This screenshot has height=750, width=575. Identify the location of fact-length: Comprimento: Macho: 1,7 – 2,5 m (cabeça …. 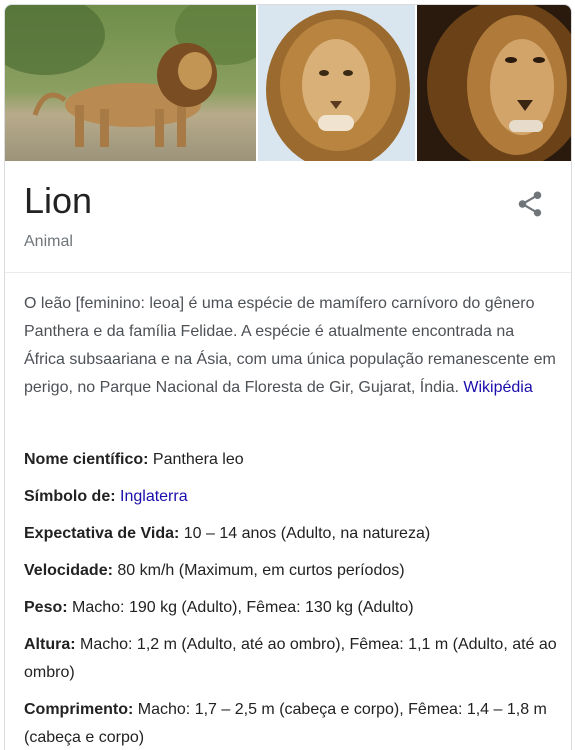
(291, 723).